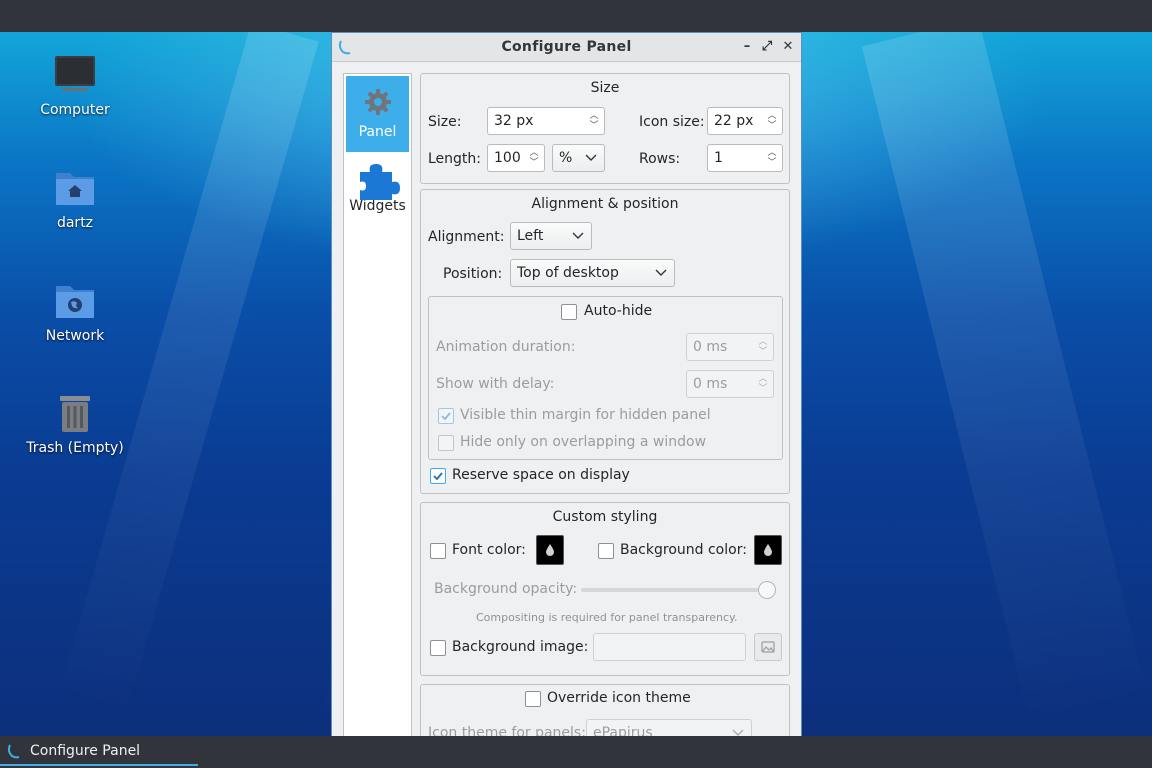  Describe the element at coordinates (578, 158) in the screenshot. I see `length-unit-combo: %` at that location.